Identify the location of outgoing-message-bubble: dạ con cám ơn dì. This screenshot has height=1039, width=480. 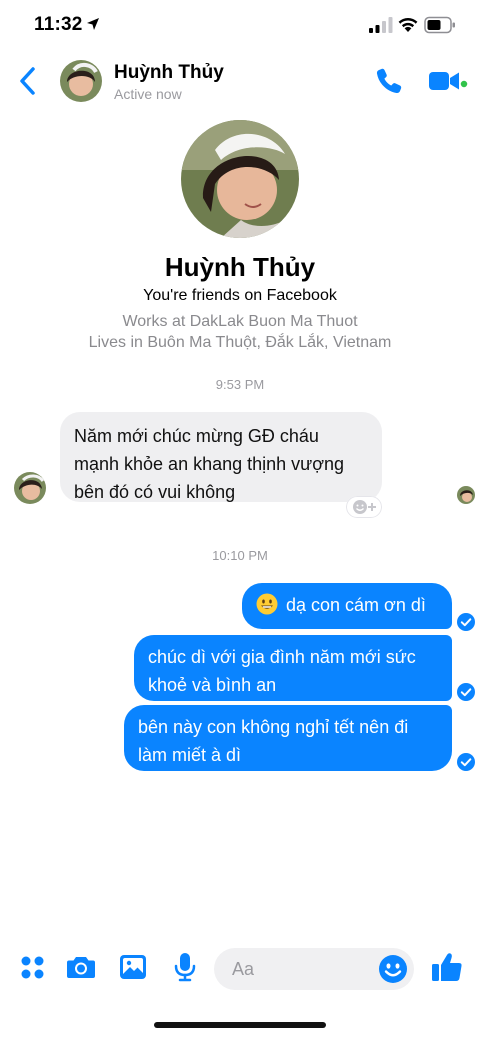
(347, 606).